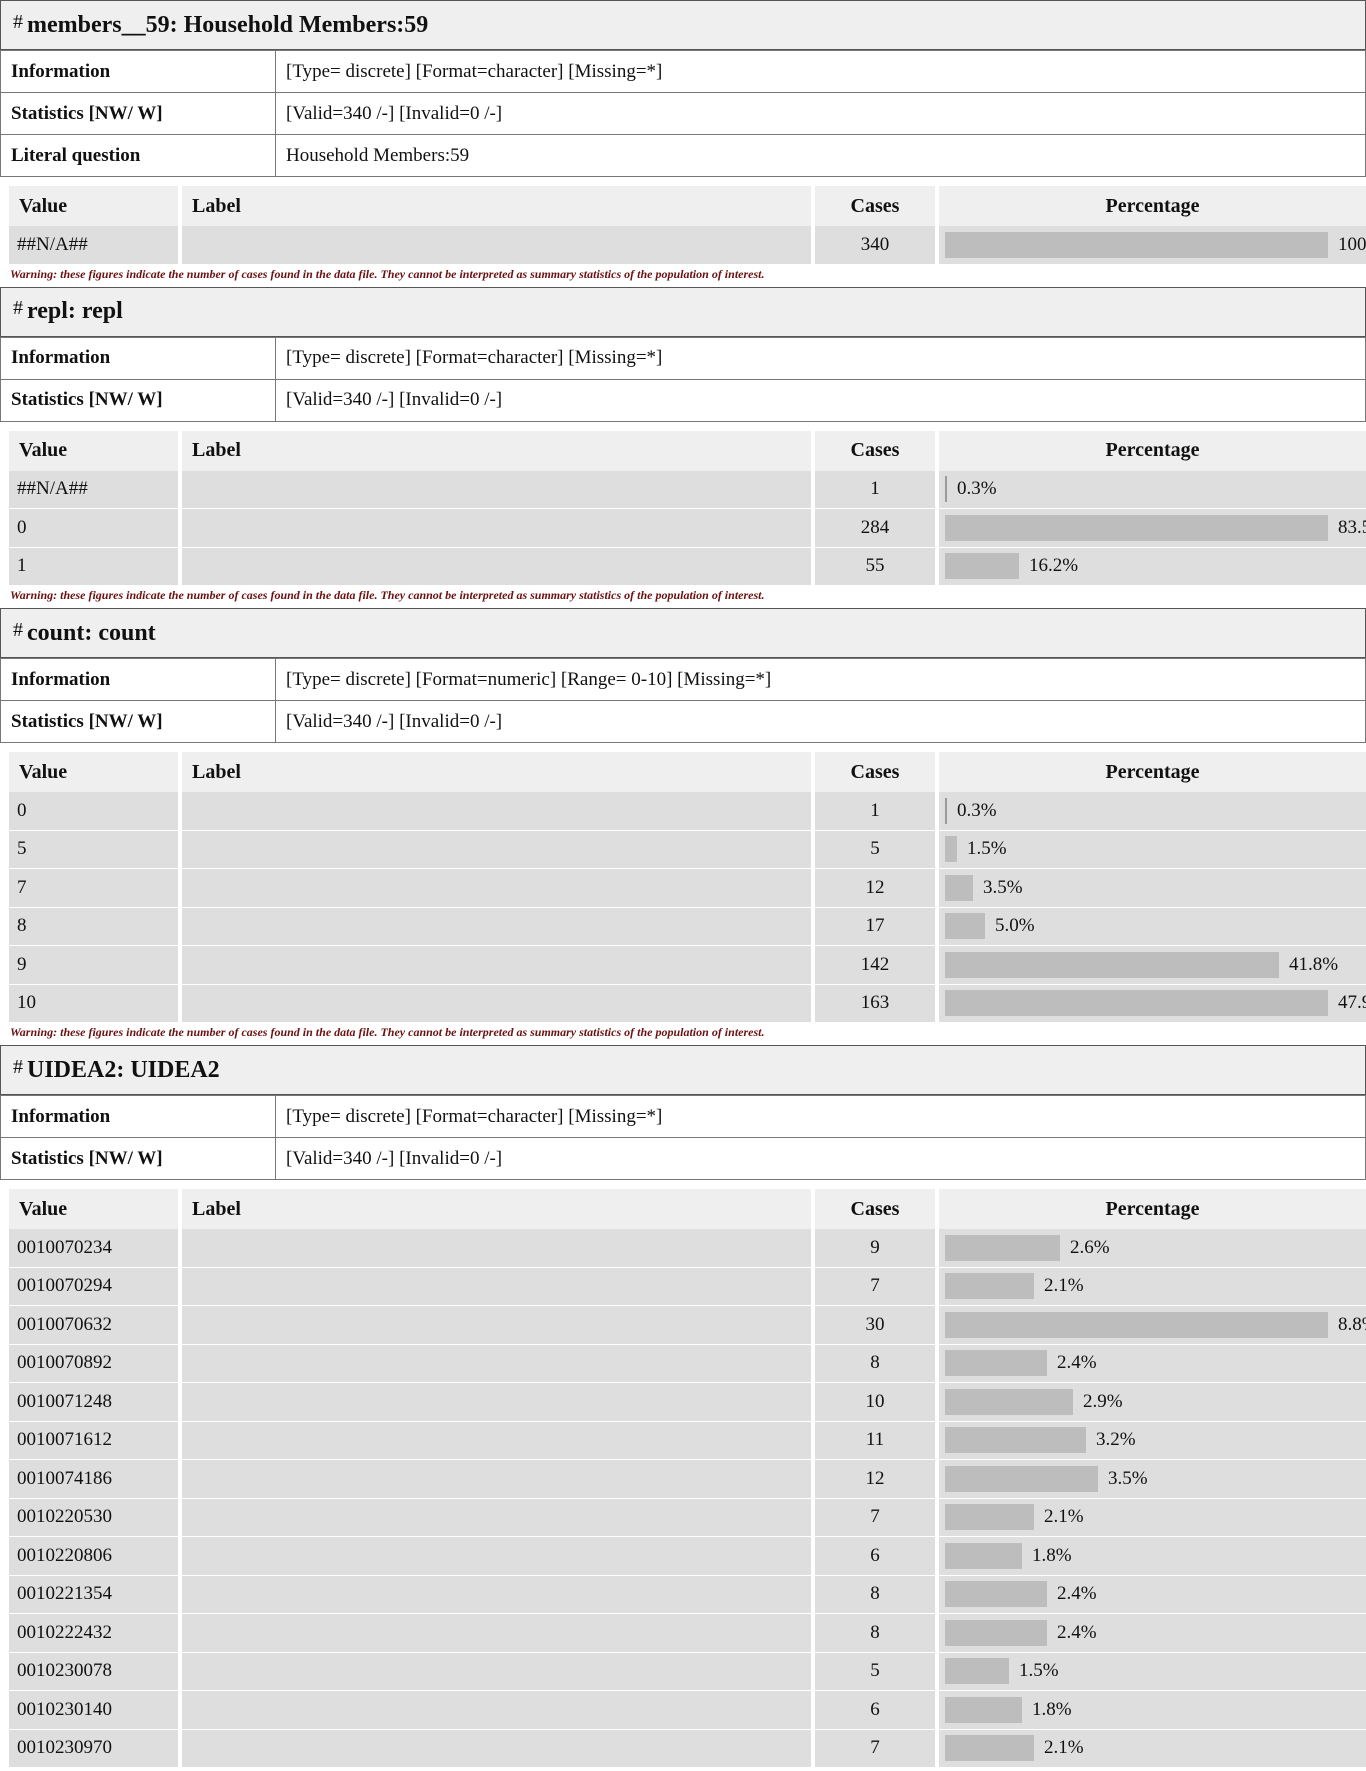 The height and width of the screenshot is (1771, 1366). I want to click on metadata-key: Statistics [NW/ W], so click(138, 113).